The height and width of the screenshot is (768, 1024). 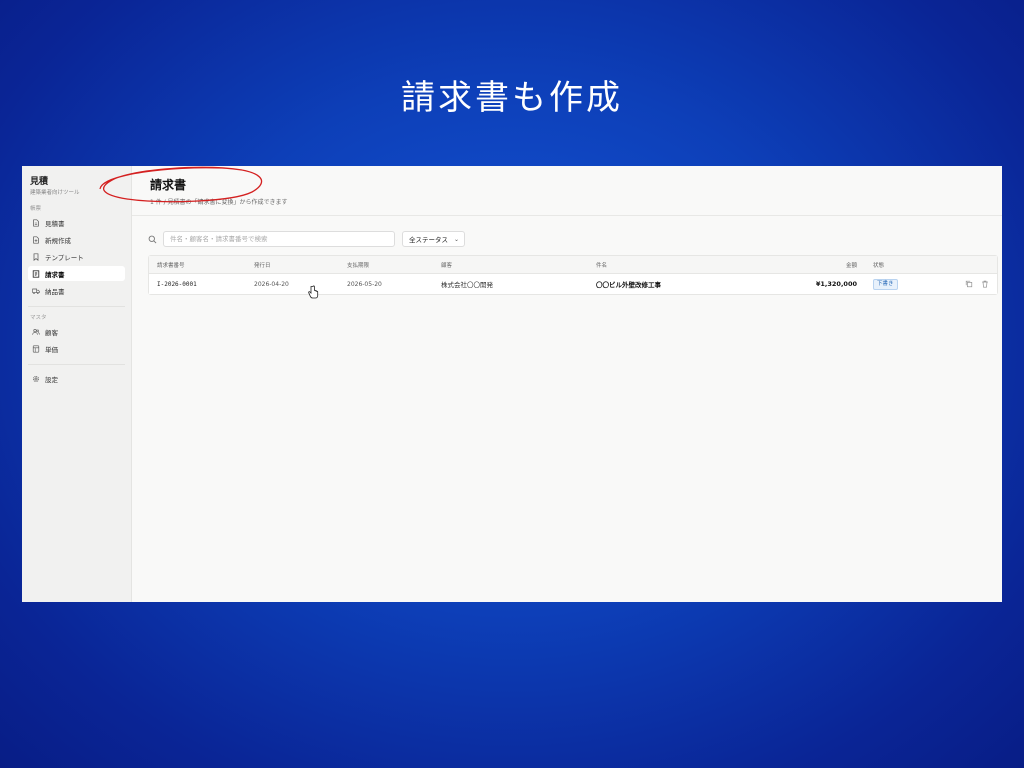 What do you see at coordinates (38, 318) in the screenshot?
I see `section-label-master: マスタ` at bounding box center [38, 318].